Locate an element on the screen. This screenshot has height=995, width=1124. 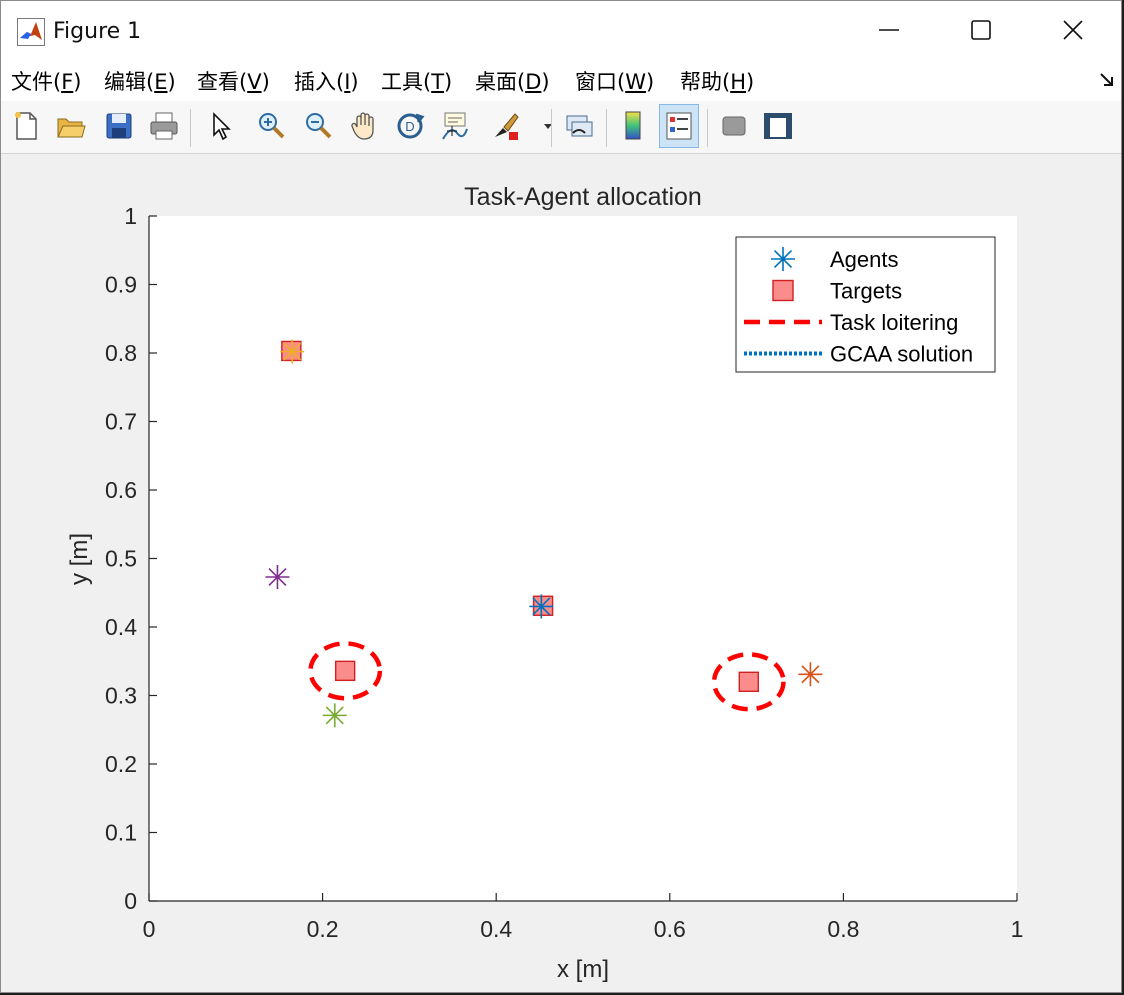
menu-item-8: 帮助(H) is located at coordinates (717, 81).